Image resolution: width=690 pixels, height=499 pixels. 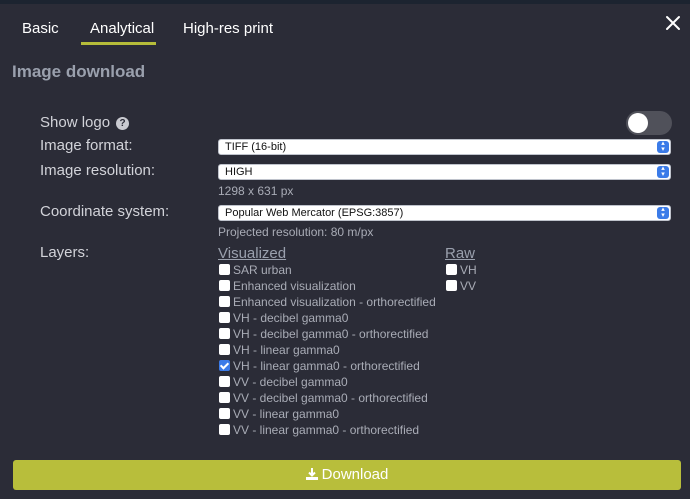 I want to click on layer-option: VV - linear gamma0, so click(x=279, y=415).